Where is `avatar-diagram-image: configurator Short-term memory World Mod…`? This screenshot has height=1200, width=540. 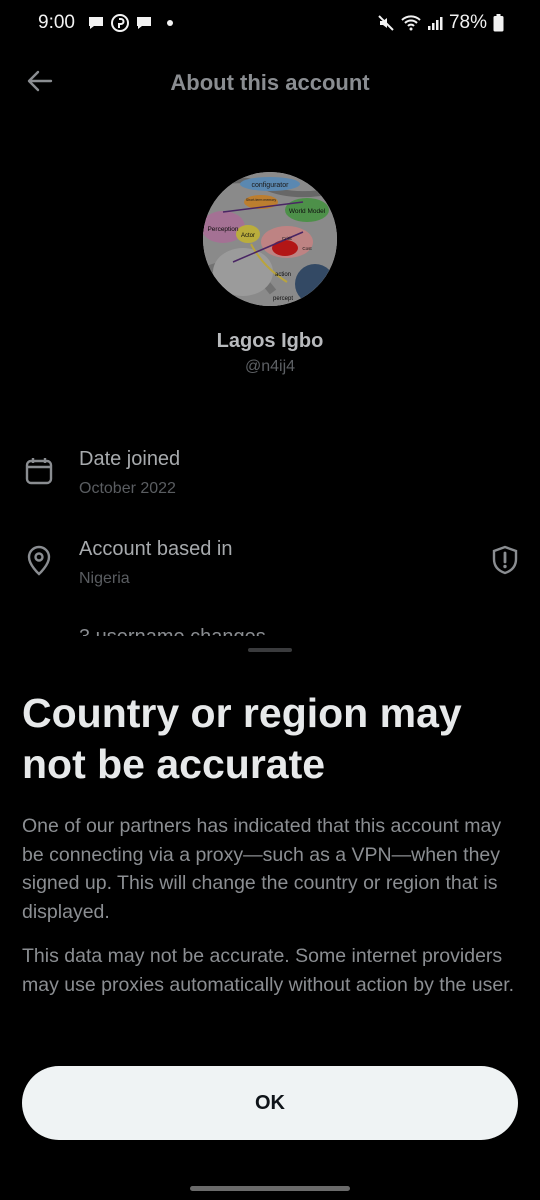
avatar-diagram-image: configurator Short-term memory World Mod… is located at coordinates (270, 239).